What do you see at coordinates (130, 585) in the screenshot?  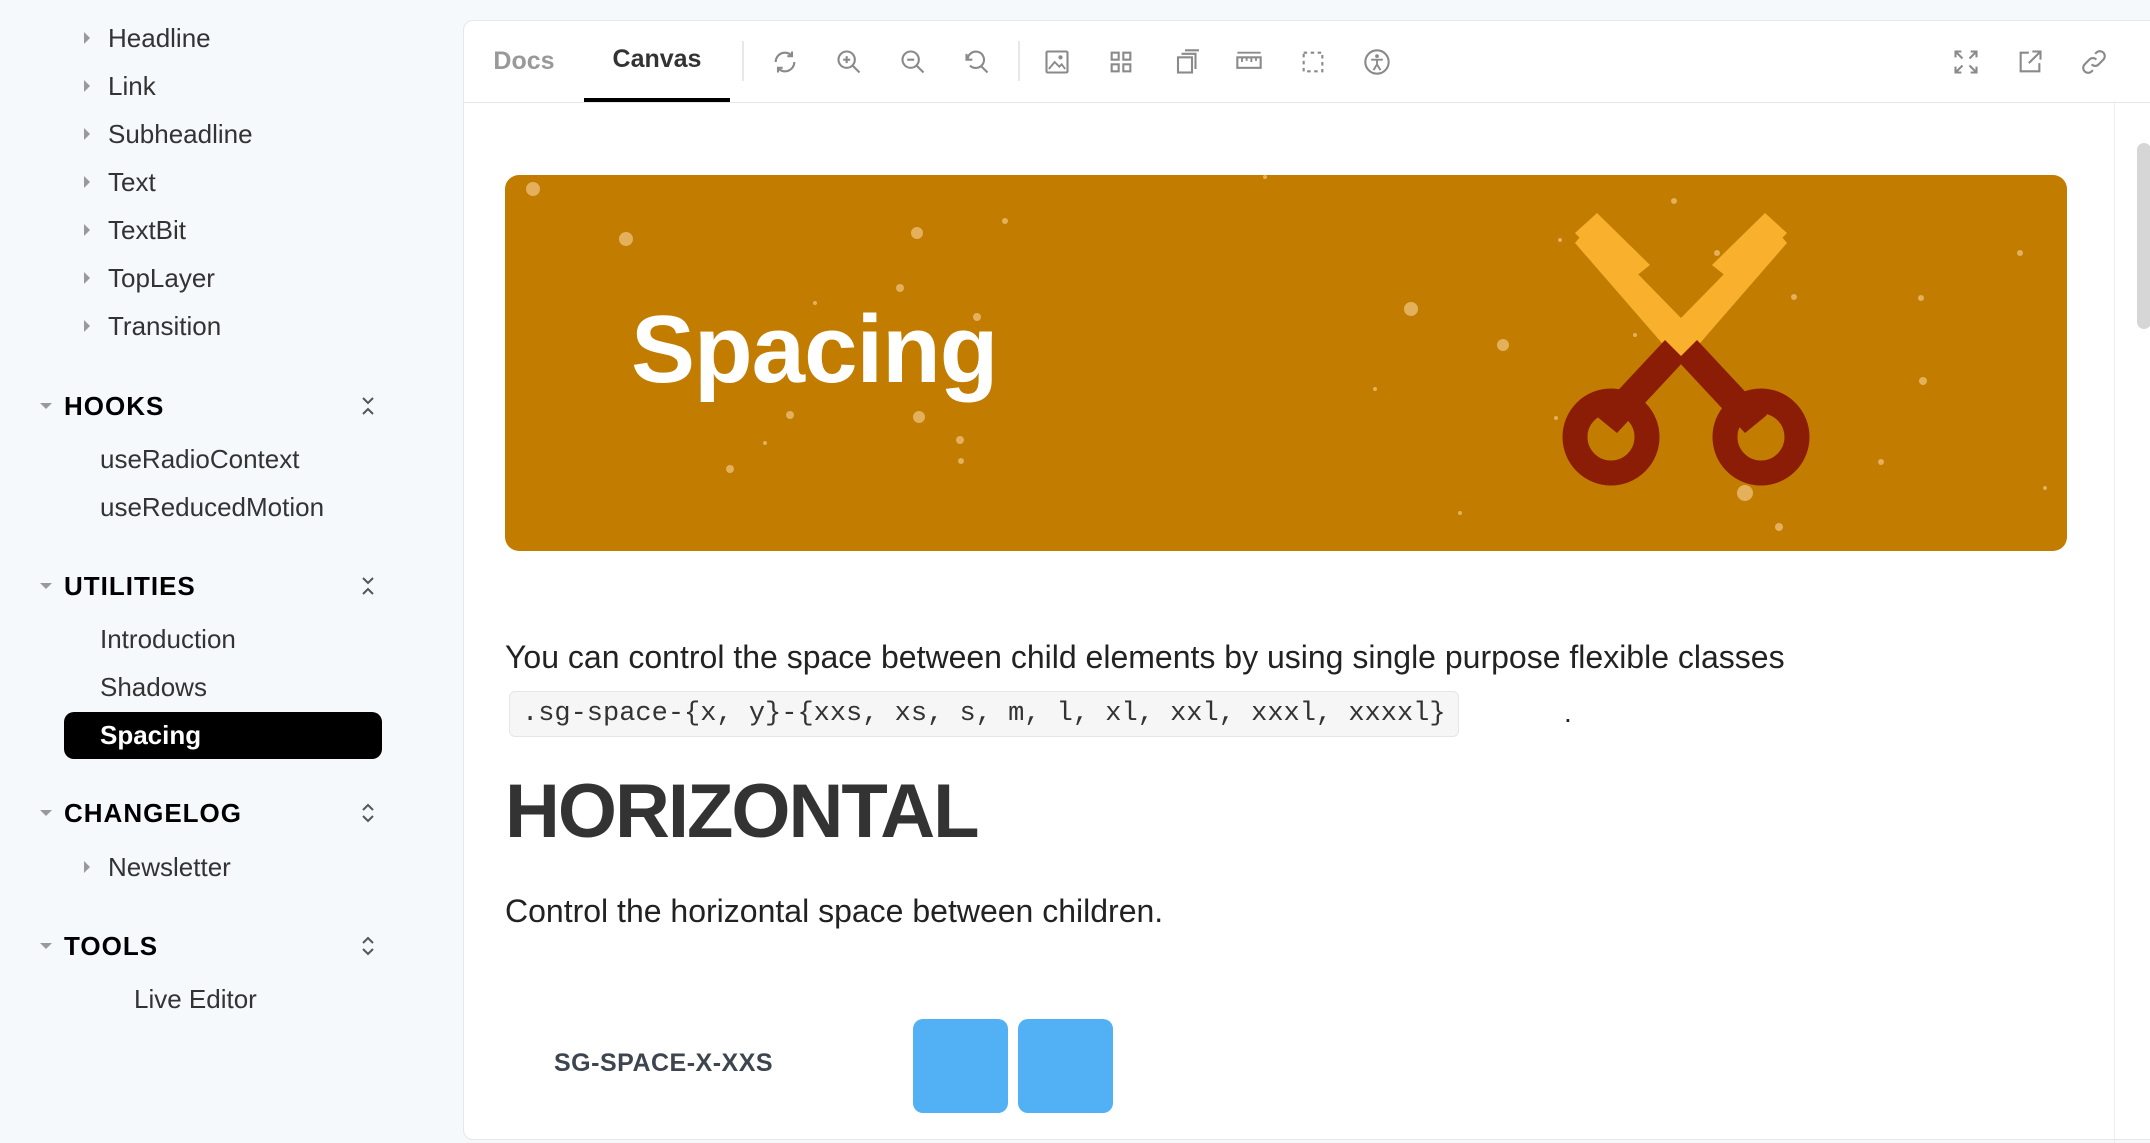 I see `section-title: UTILITIES` at bounding box center [130, 585].